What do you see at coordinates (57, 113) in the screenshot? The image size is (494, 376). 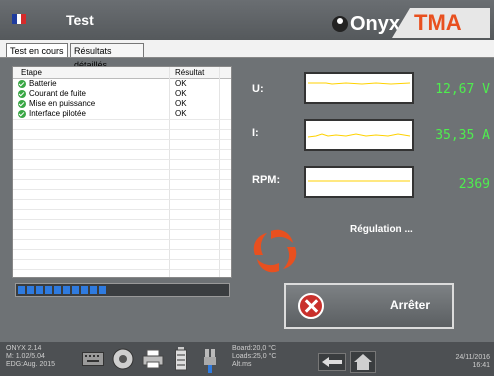 I see `step-name: Interface pilotée` at bounding box center [57, 113].